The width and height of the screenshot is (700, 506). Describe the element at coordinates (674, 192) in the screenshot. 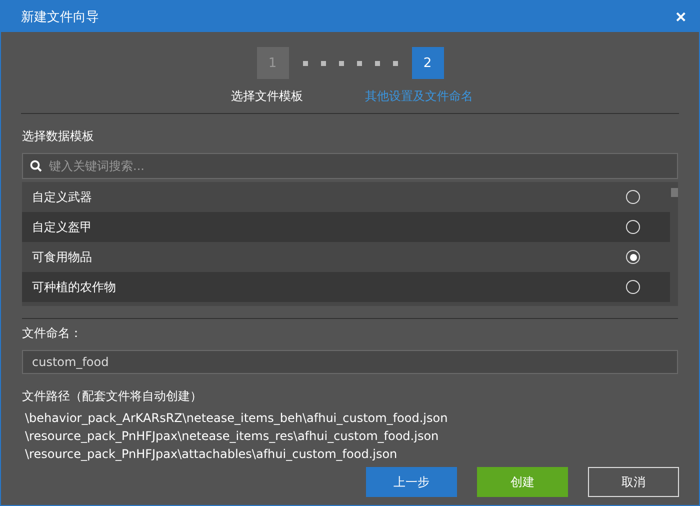

I see `scrollbar-thumb` at that location.